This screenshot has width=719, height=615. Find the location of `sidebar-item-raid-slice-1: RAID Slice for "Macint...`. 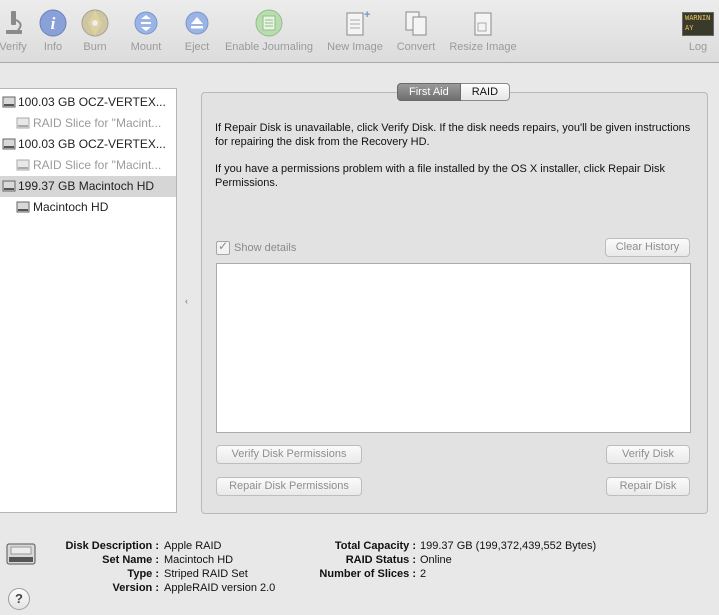

sidebar-item-raid-slice-1: RAID Slice for "Macint... is located at coordinates (88, 123).